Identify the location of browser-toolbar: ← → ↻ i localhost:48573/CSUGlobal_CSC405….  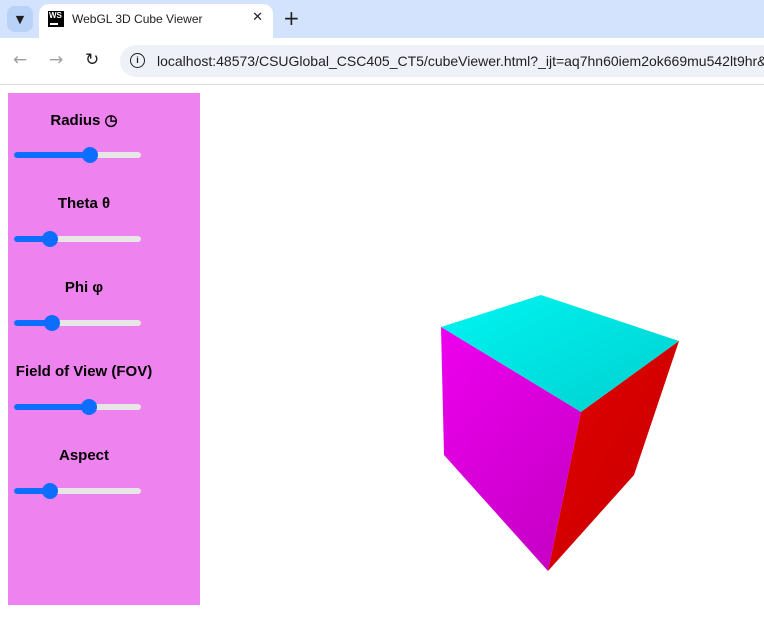
(382, 61).